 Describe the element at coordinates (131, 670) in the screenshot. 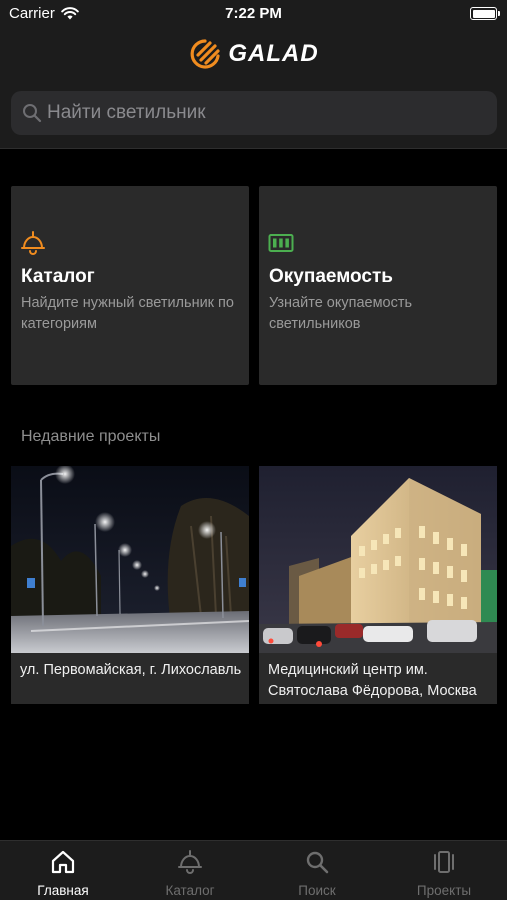

I see `project-title-likhoslavl: ул. Первомайская, г. Лихославль` at that location.